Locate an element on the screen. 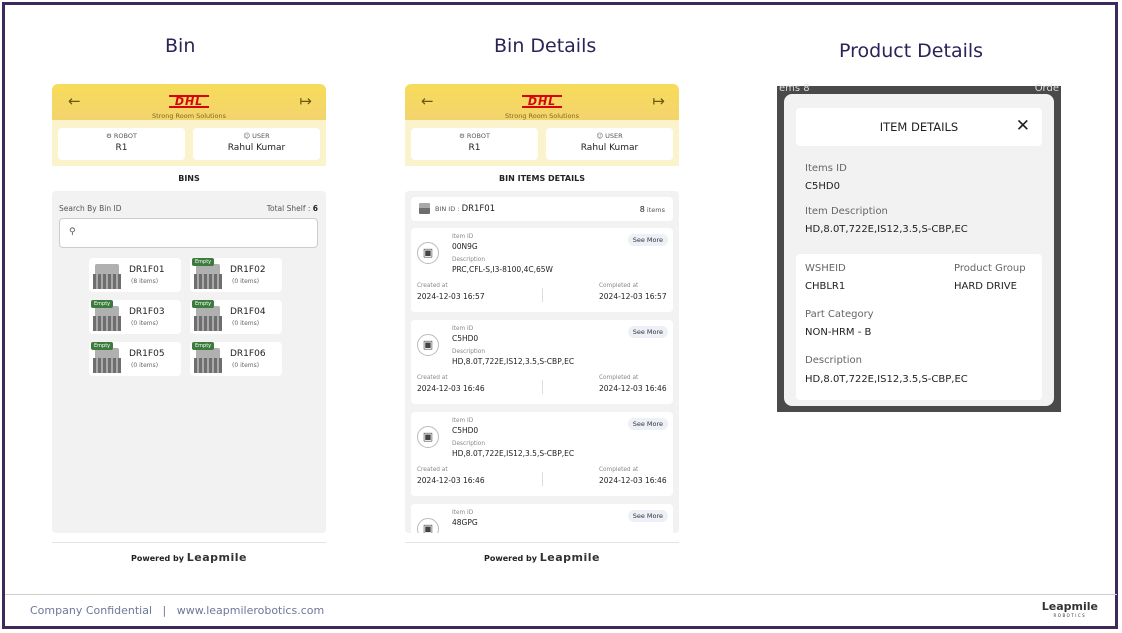 The height and width of the screenshot is (633, 1122). background-text-right: Orde is located at coordinates (1046, 88).